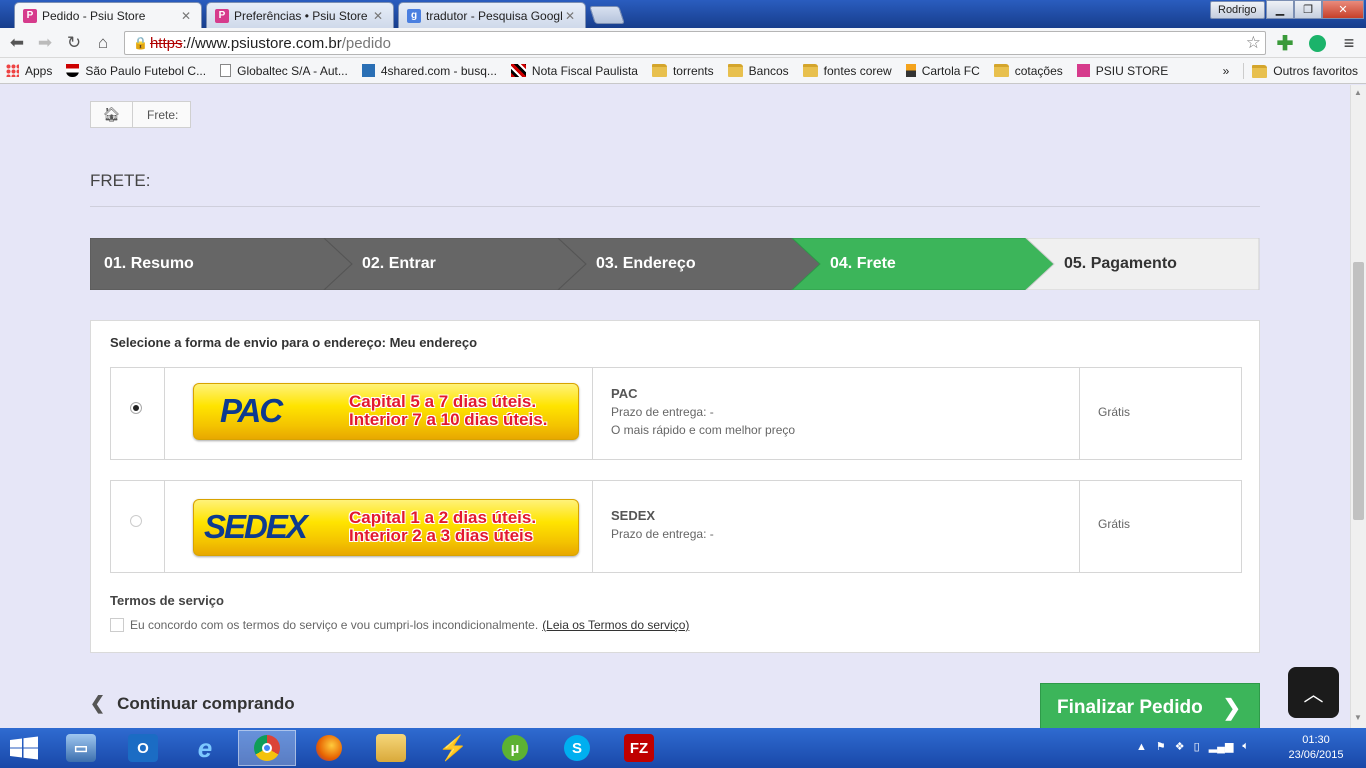 This screenshot has height=768, width=1366. What do you see at coordinates (141, 114) in the screenshot?
I see `breadcrumb: 🏠︎ Frete:` at bounding box center [141, 114].